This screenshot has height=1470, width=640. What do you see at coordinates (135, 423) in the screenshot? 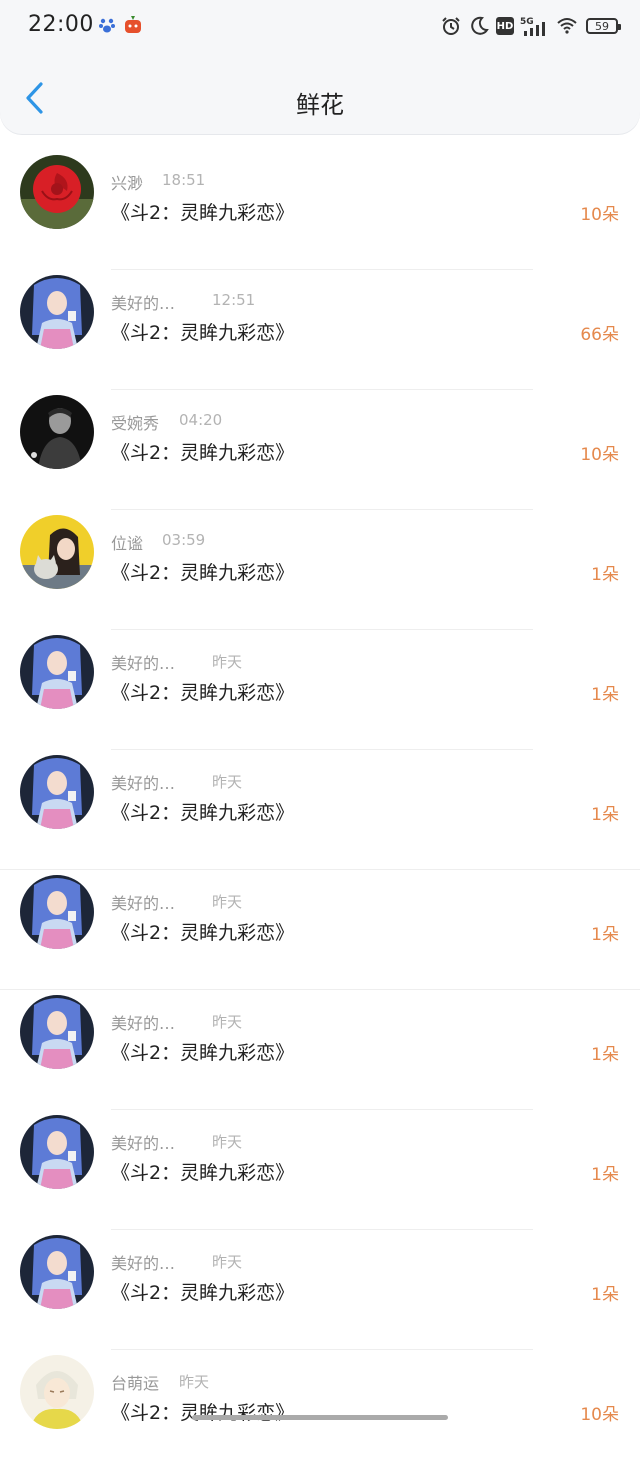
I see `sender-name: 受婉秀` at bounding box center [135, 423].